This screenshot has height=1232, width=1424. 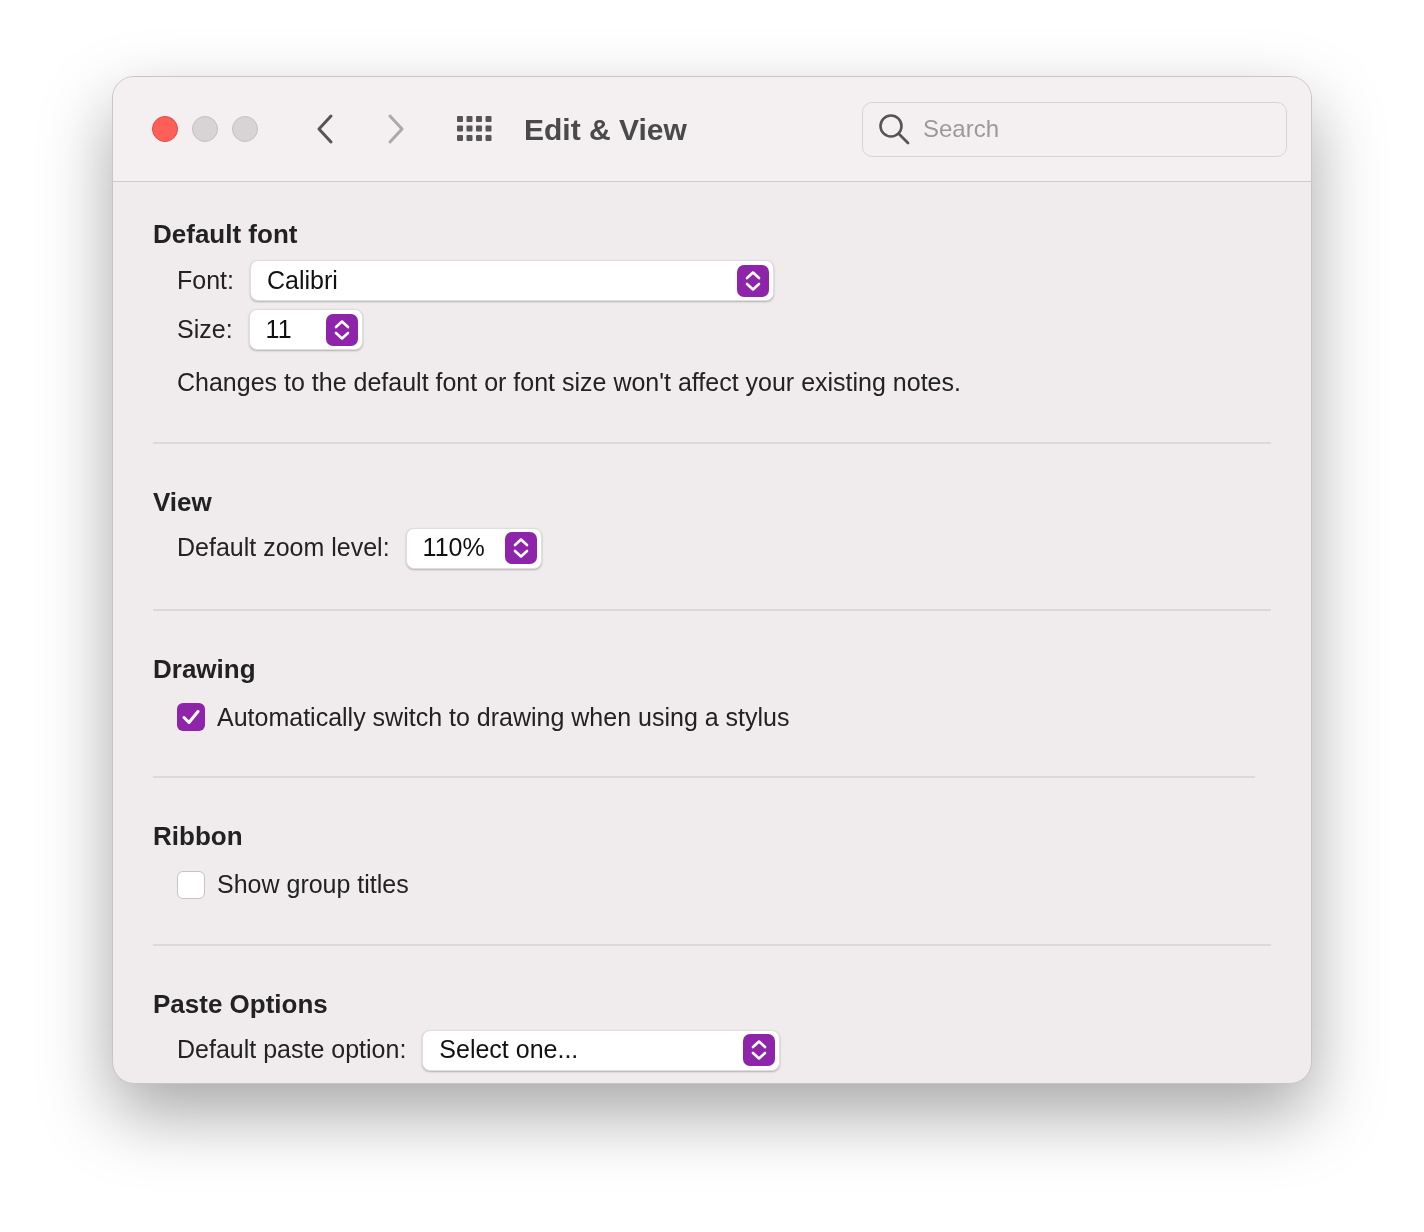 I want to click on select-box: 110%, so click(x=473, y=548).